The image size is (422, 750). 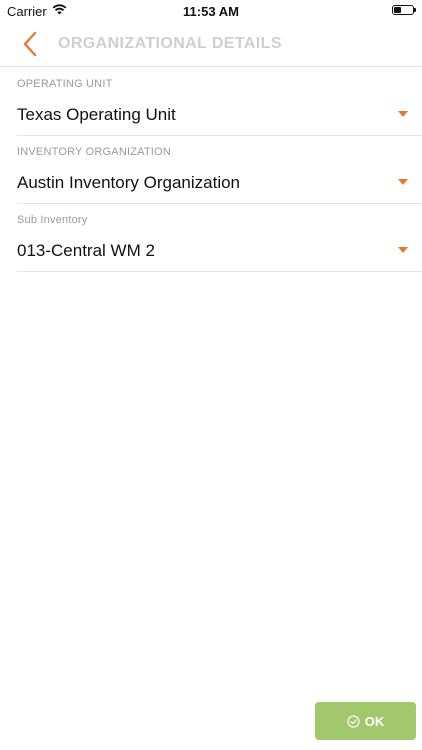 I want to click on ok-button: OK, so click(x=365, y=721).